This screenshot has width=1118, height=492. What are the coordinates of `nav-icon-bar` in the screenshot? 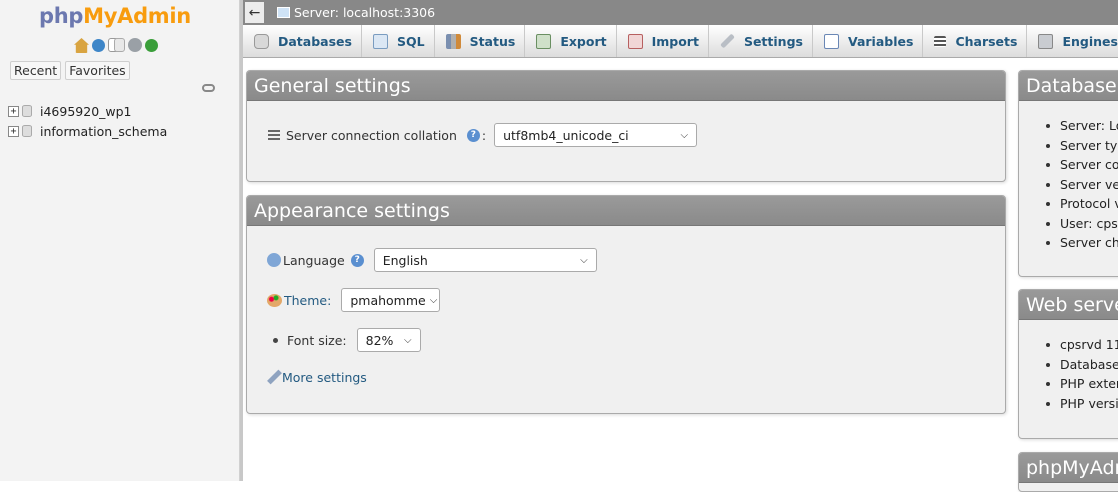 It's located at (116, 45).